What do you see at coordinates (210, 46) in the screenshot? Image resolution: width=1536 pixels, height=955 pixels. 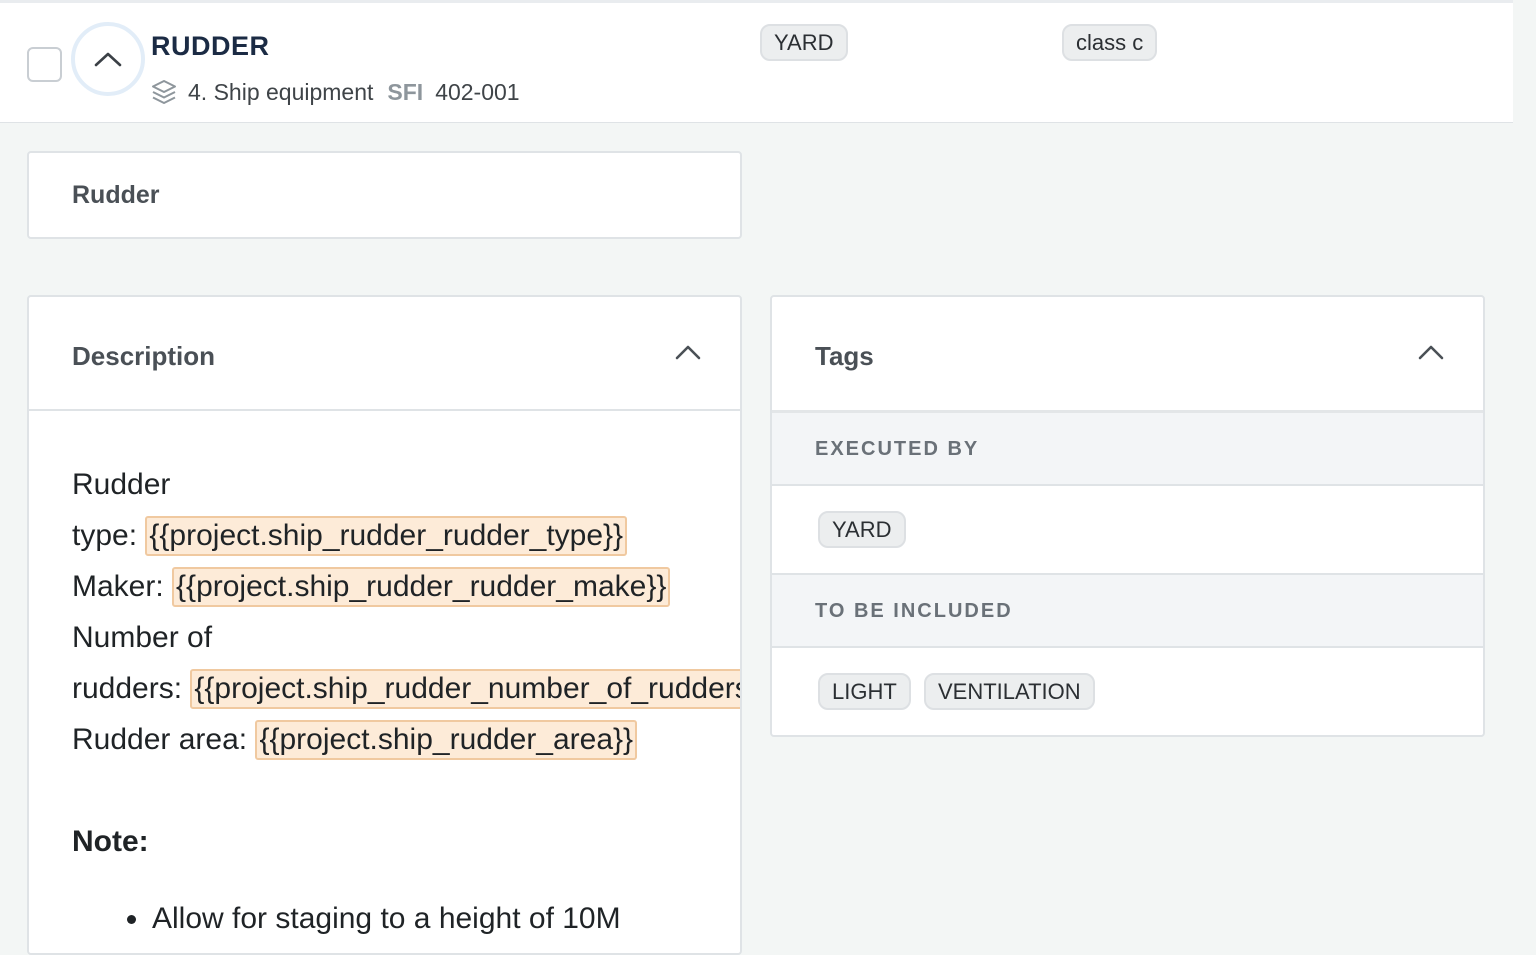 I see `item-title: RUDDER` at bounding box center [210, 46].